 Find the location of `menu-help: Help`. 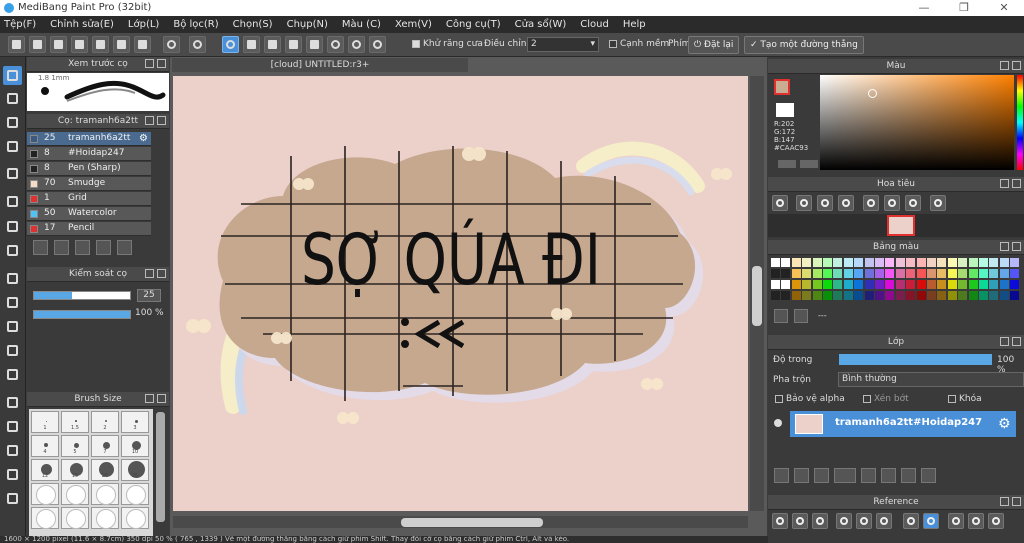

menu-help: Help is located at coordinates (634, 24).